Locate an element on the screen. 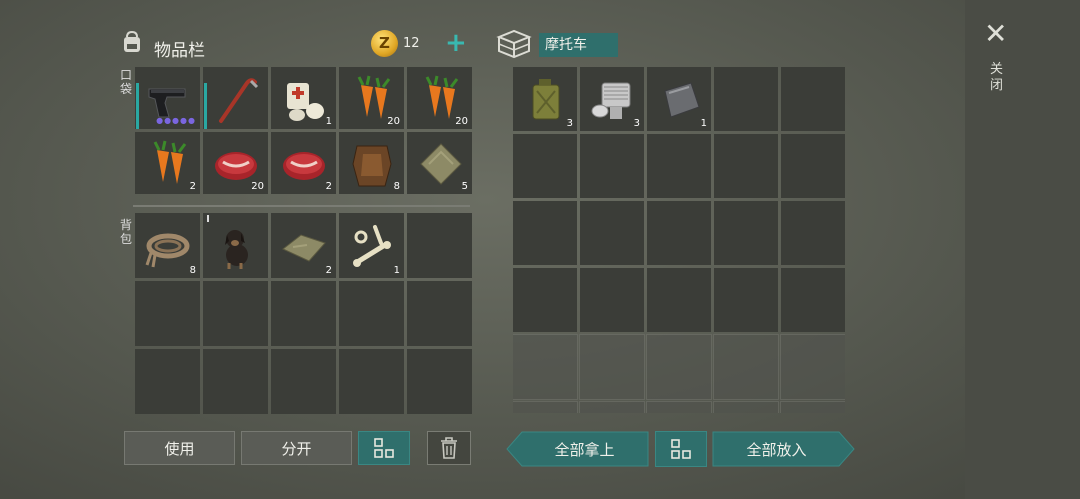 This screenshot has width=1080, height=499. trash-button is located at coordinates (449, 448).